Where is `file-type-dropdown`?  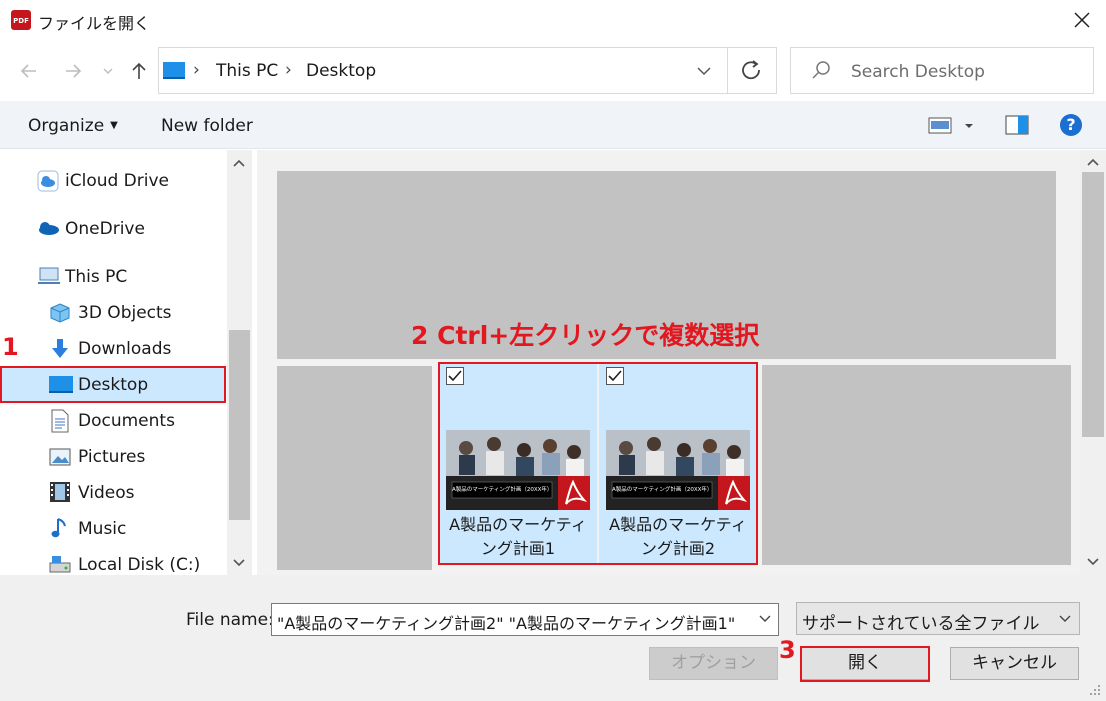
file-type-dropdown is located at coordinates (1065, 619).